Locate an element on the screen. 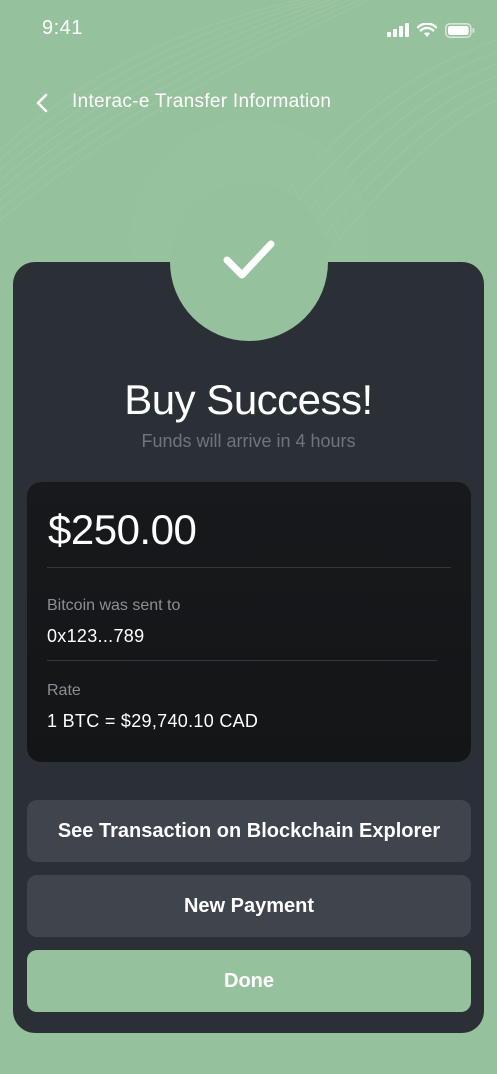  recipient-label: Bitcoin was sent to is located at coordinates (114, 605).